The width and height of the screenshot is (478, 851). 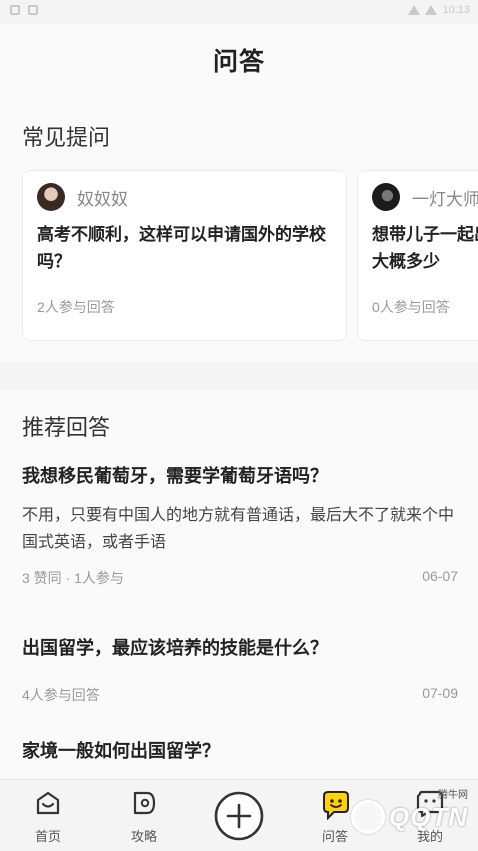 I want to click on recommended-question: 我想移民葡萄牙，需要学葡萄牙语吗？, so click(x=240, y=475).